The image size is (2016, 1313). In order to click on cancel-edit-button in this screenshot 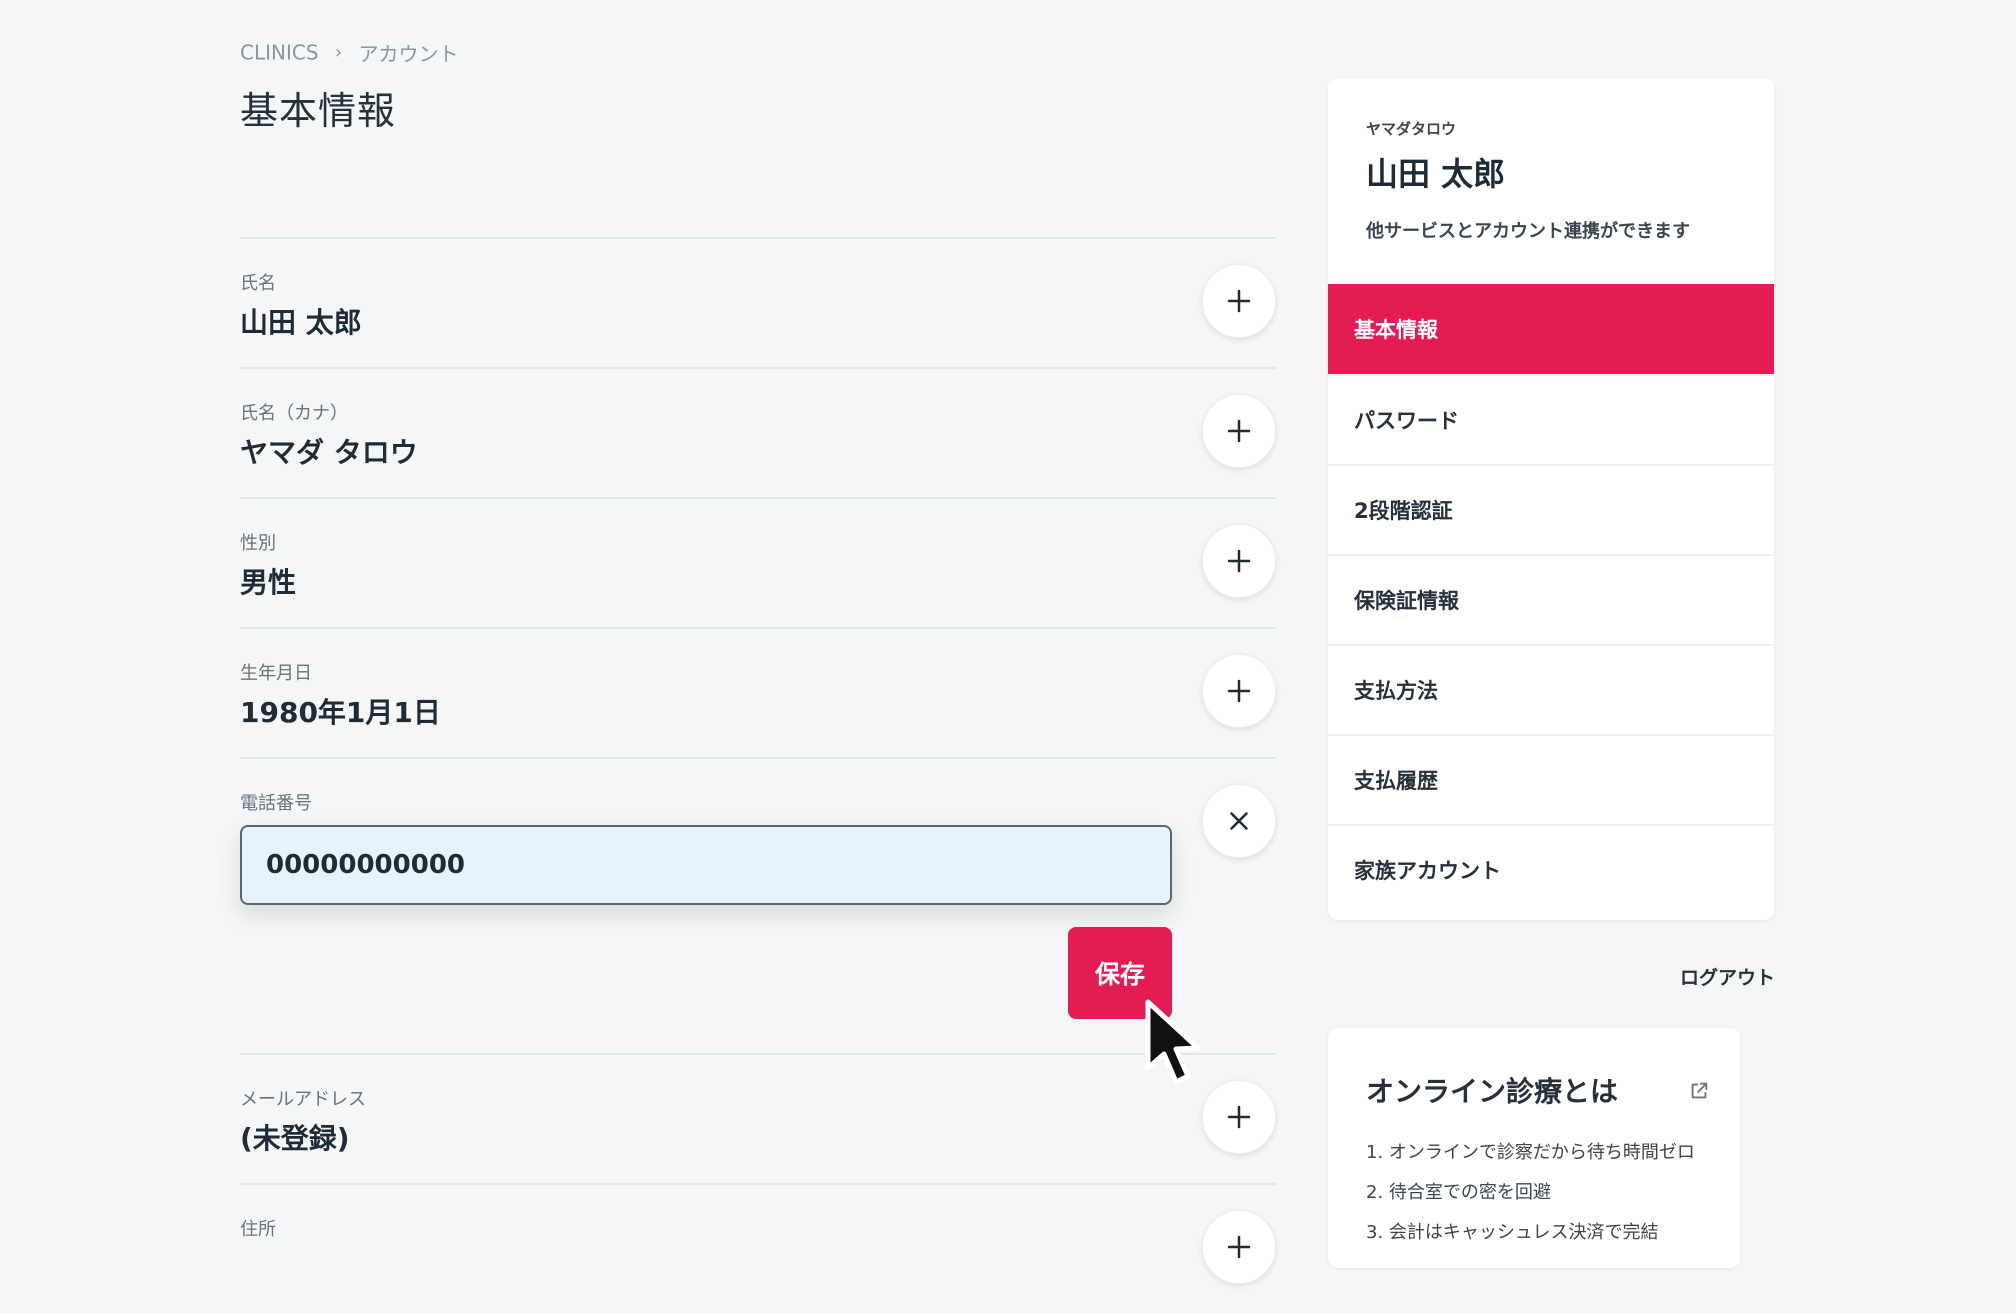, I will do `click(1239, 821)`.